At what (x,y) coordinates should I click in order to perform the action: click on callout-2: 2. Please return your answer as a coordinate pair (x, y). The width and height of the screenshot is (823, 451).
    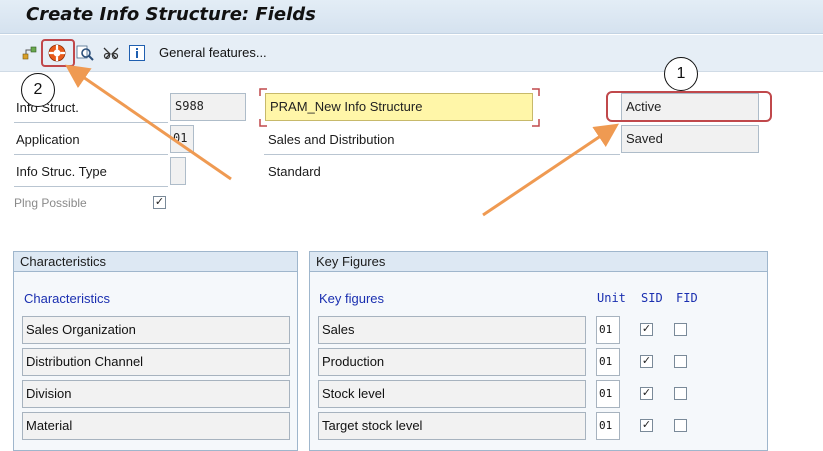
    Looking at the image, I should click on (38, 90).